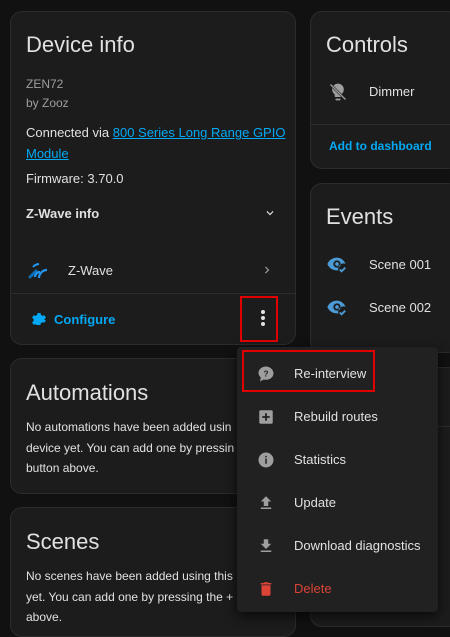  I want to click on dimmer-entity-row: Dimmer, so click(380, 92).